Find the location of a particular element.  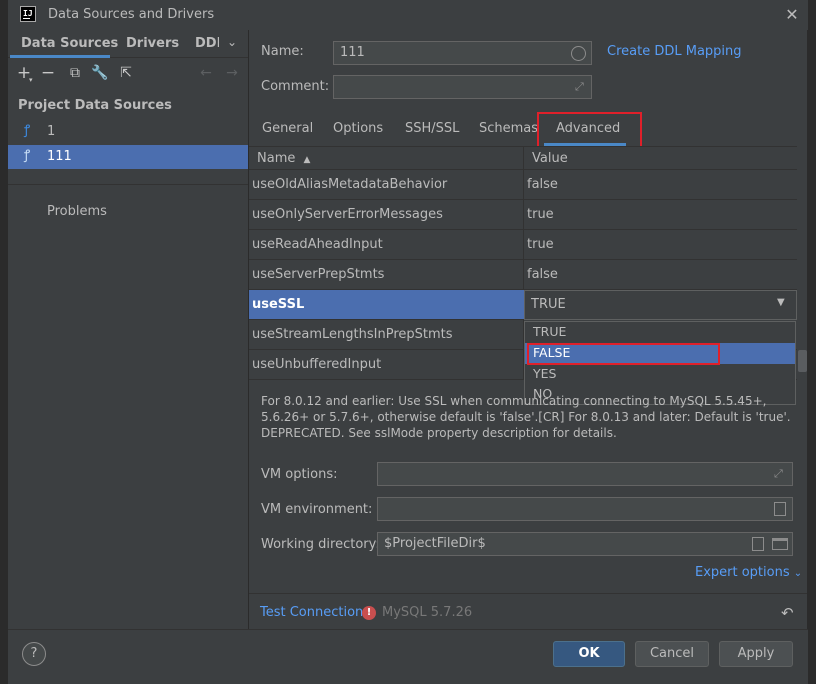

forward-arrow-icon: → is located at coordinates (232, 73).